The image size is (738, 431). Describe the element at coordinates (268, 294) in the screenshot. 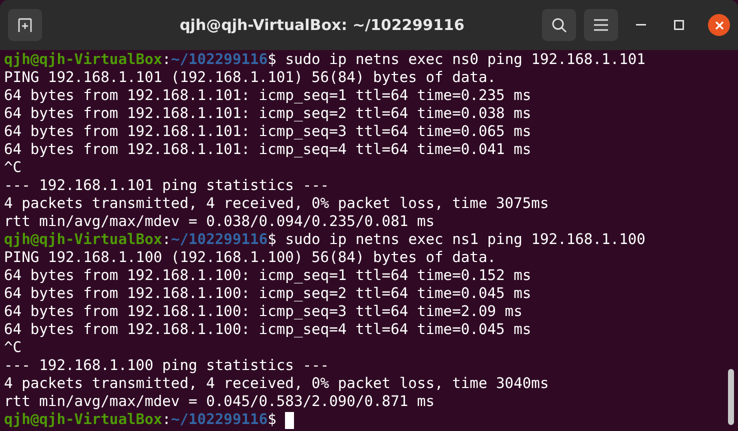

I see `output-line: 64 bytes from 192.168.1.100: icmp_seq=2 ttl=64 time=0.045 ms` at that location.